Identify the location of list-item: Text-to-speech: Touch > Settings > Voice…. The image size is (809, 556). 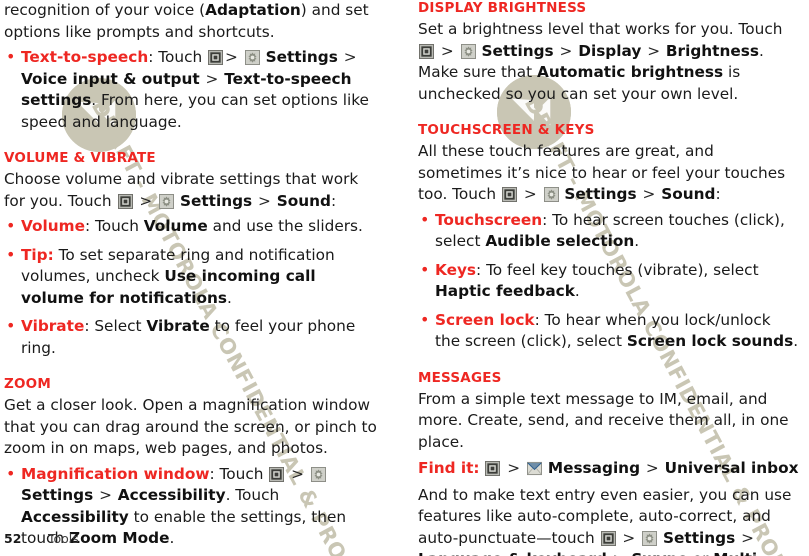
(193, 89).